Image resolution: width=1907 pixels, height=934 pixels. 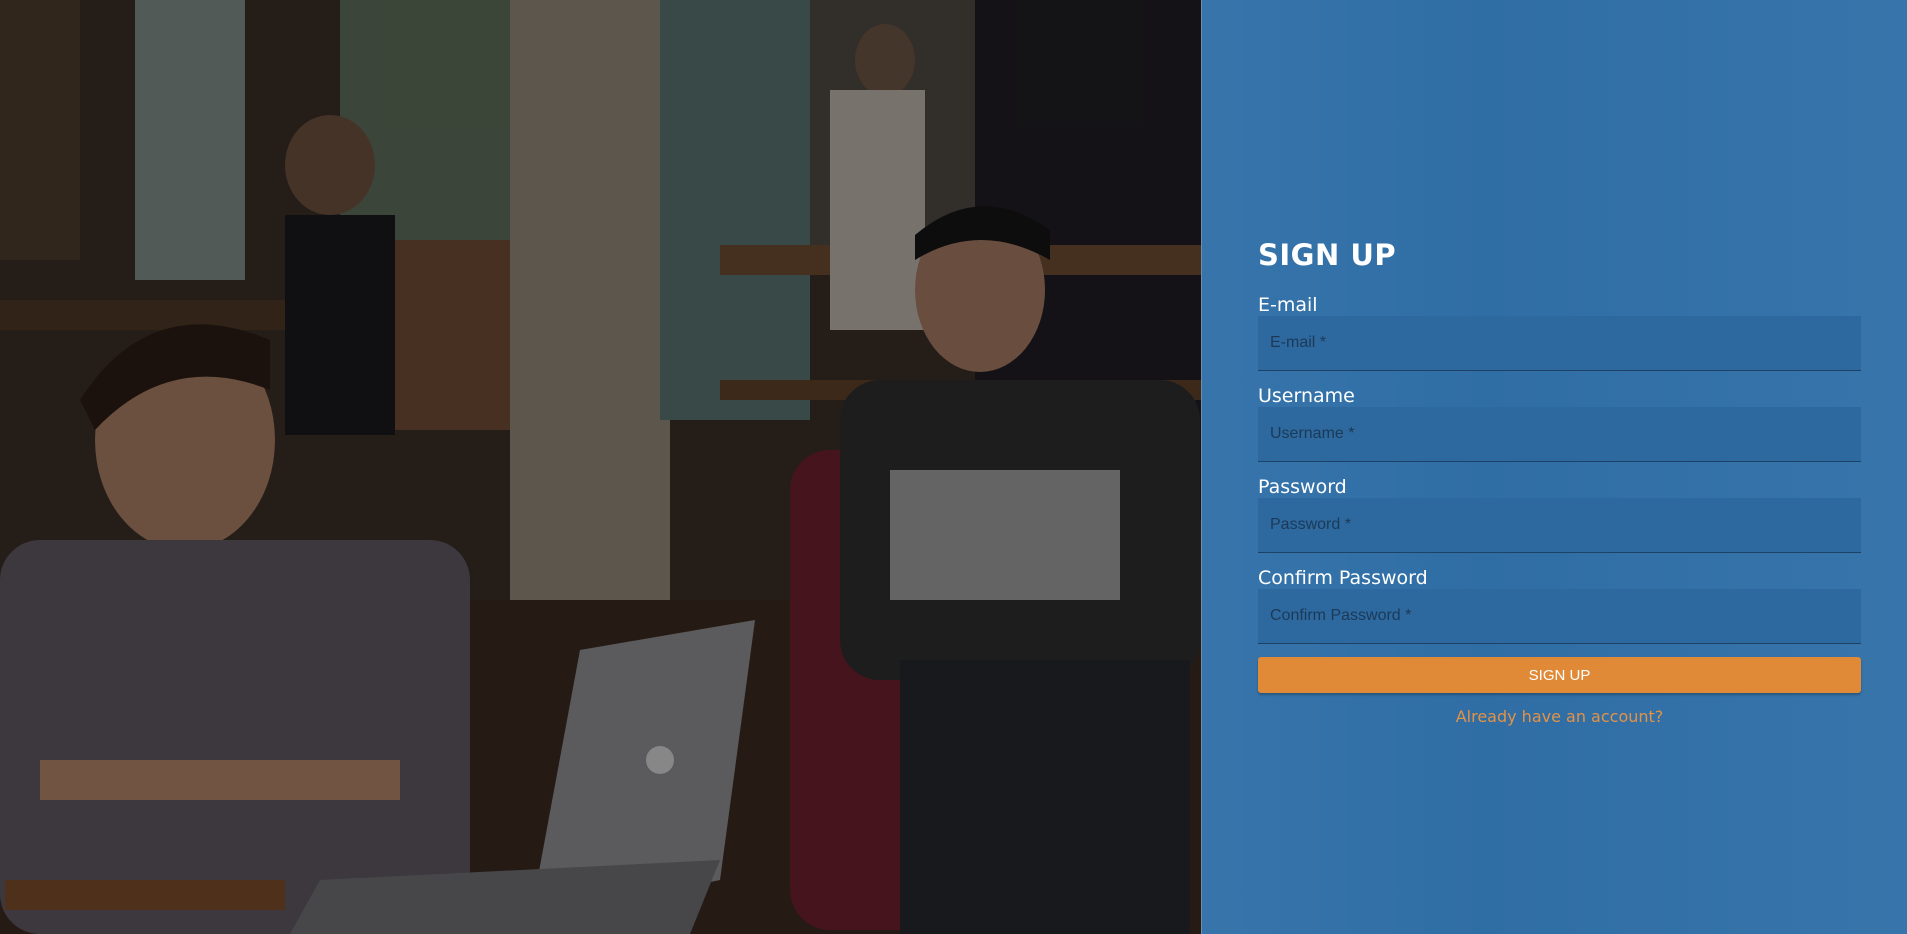 I want to click on password-label: Password, so click(x=1302, y=487).